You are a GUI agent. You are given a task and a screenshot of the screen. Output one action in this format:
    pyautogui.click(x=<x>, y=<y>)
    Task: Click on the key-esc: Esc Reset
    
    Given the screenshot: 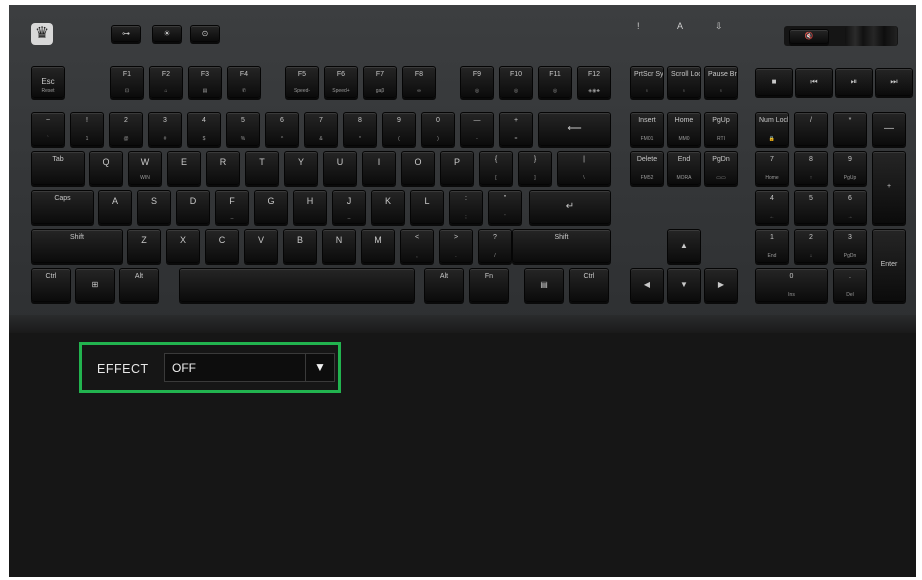 What is the action you would take?
    pyautogui.click(x=48, y=82)
    